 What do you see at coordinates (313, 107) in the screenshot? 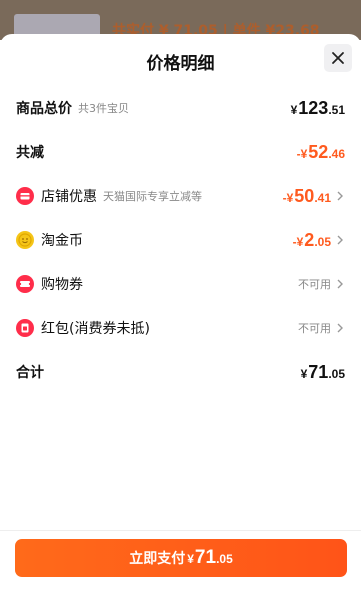
I see `price-integer: 123` at bounding box center [313, 107].